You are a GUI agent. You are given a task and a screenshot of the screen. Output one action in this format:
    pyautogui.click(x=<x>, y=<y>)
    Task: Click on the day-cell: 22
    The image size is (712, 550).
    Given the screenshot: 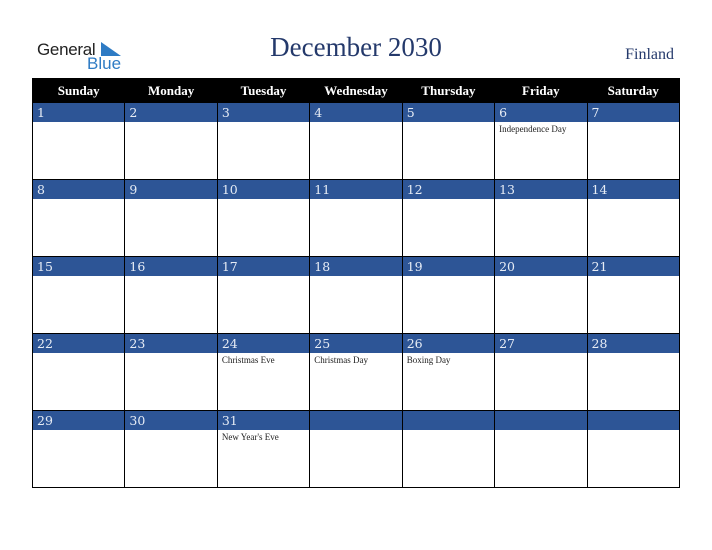 What is the action you would take?
    pyautogui.click(x=78, y=372)
    